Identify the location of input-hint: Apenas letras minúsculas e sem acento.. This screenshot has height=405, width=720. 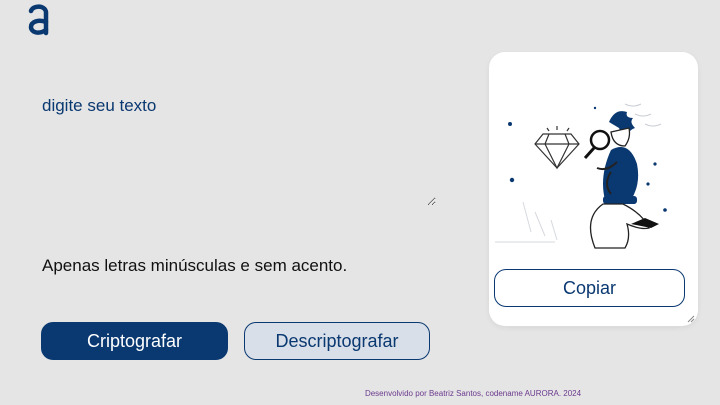
(195, 265).